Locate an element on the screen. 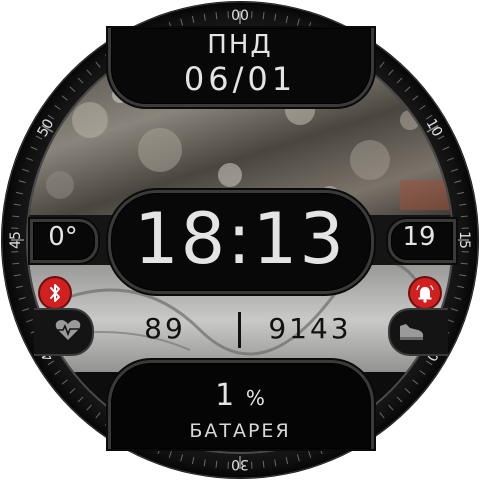 The image size is (480, 480). bezel-number: 45 is located at coordinates (16, 240).